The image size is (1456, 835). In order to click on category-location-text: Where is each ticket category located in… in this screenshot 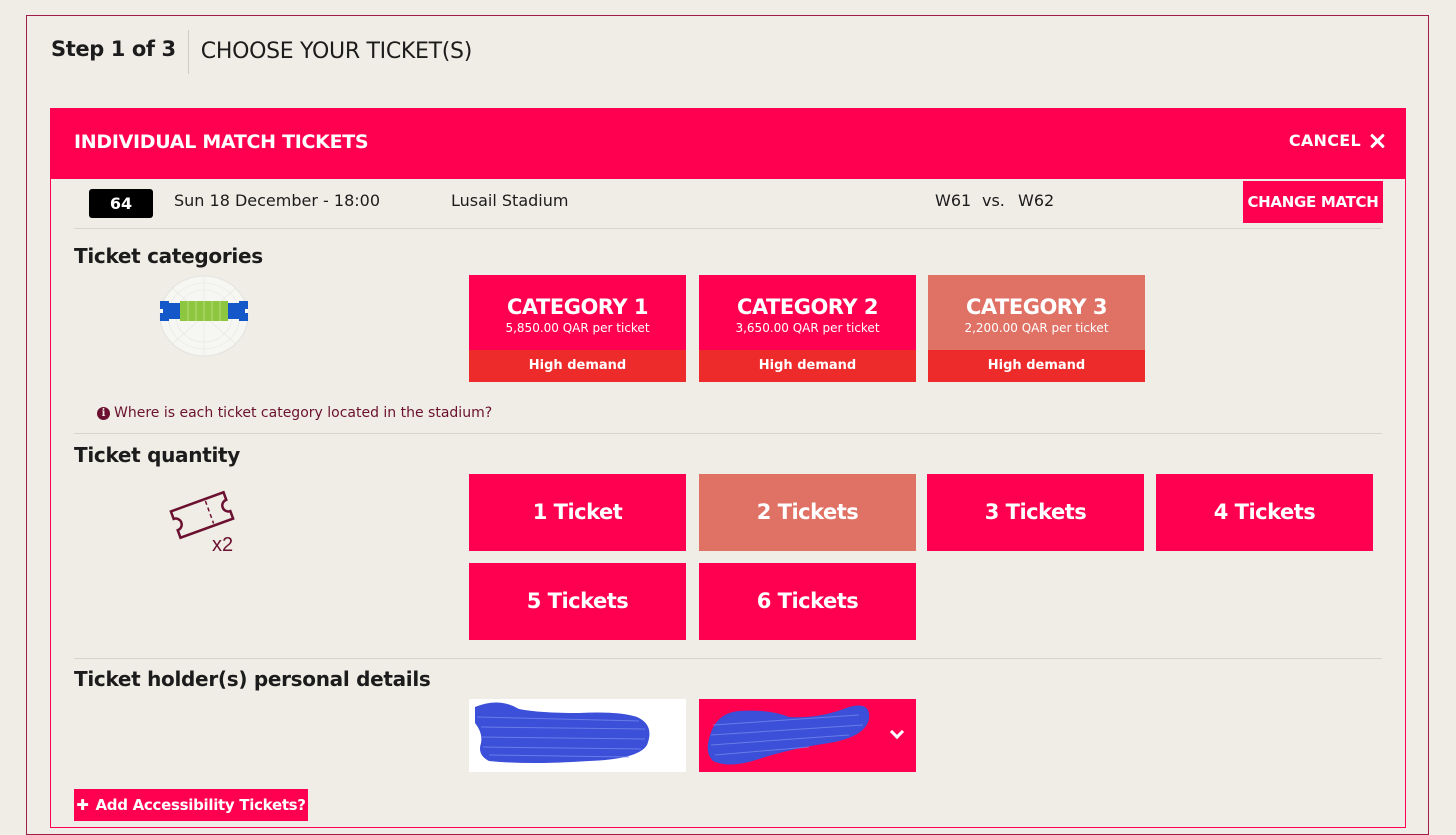, I will do `click(303, 413)`.